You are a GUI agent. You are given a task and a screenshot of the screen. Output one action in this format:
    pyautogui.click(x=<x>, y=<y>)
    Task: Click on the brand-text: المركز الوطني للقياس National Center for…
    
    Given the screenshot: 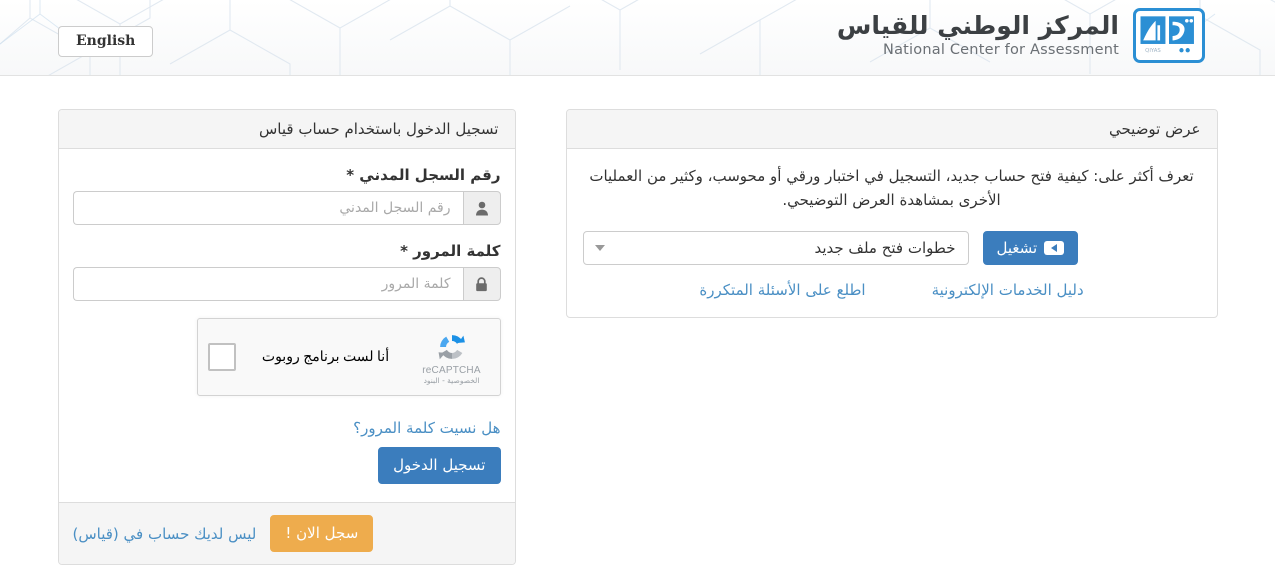 What is the action you would take?
    pyautogui.click(x=977, y=34)
    